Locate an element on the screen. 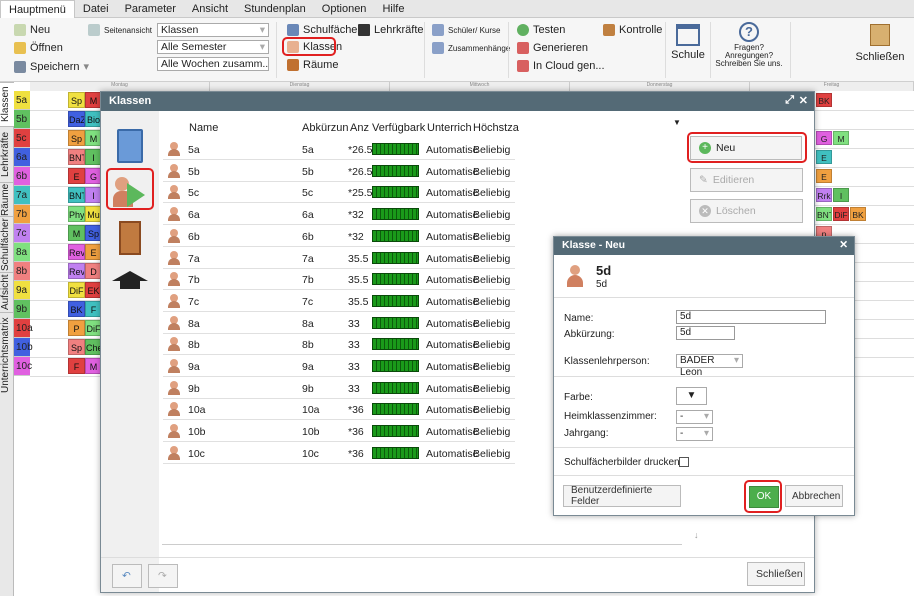 This screenshot has width=914, height=596. table-row: 7c 7c 35.5 Automatisc Beliebig is located at coordinates (339, 301).